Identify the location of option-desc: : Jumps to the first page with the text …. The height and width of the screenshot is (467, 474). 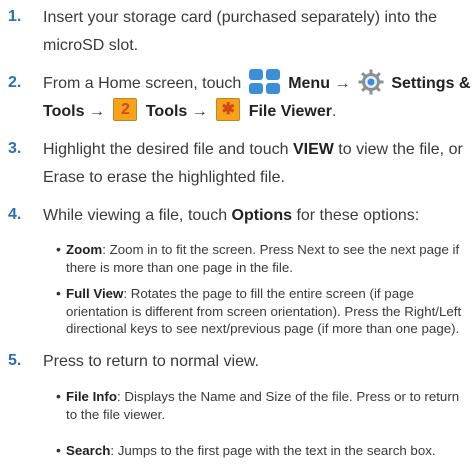
(273, 450).